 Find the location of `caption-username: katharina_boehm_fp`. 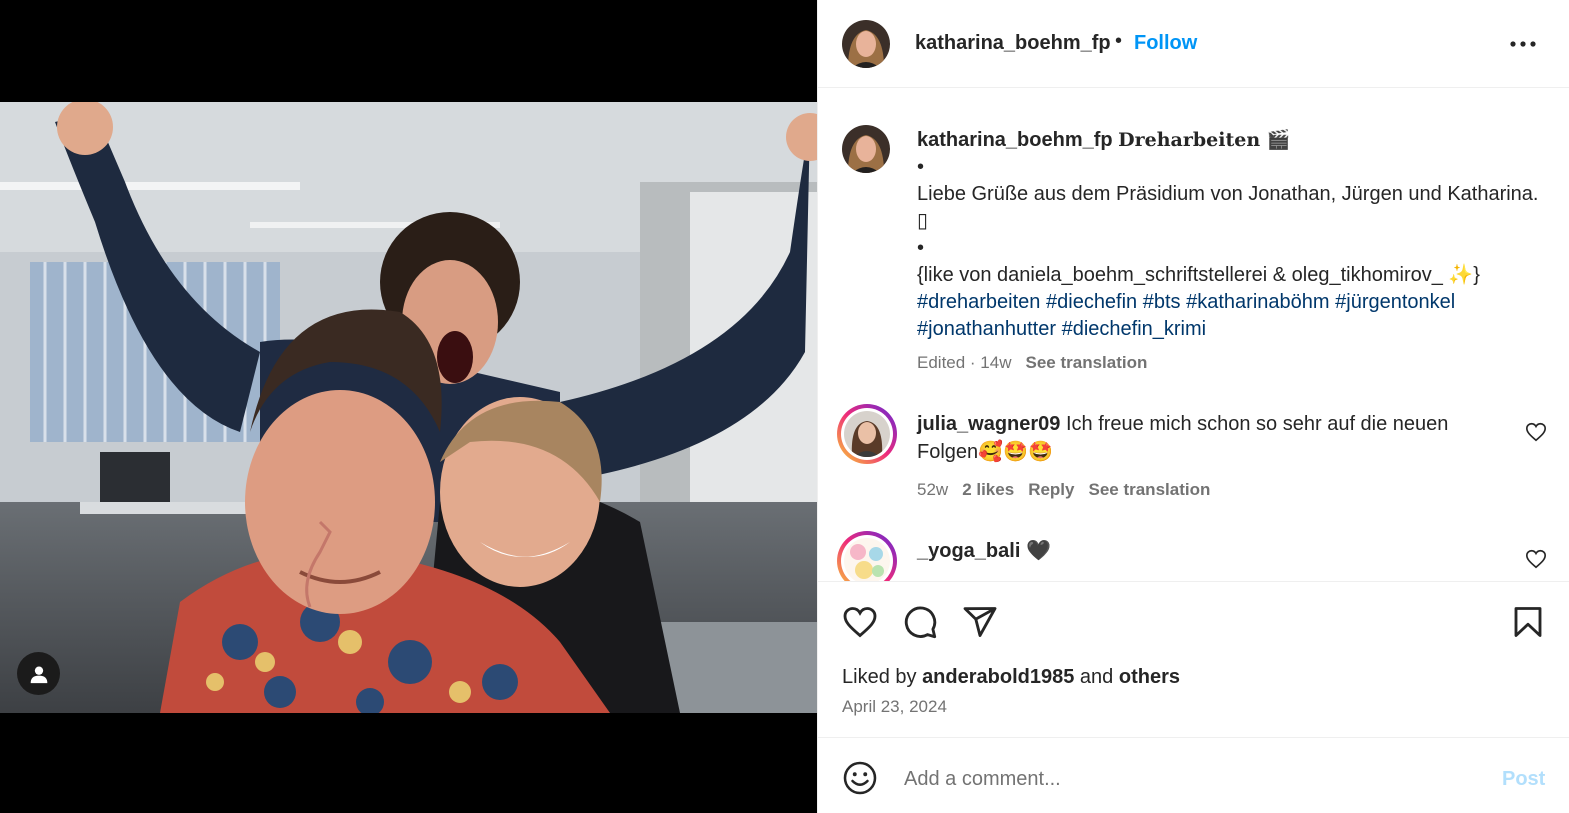

caption-username: katharina_boehm_fp is located at coordinates (1015, 140).